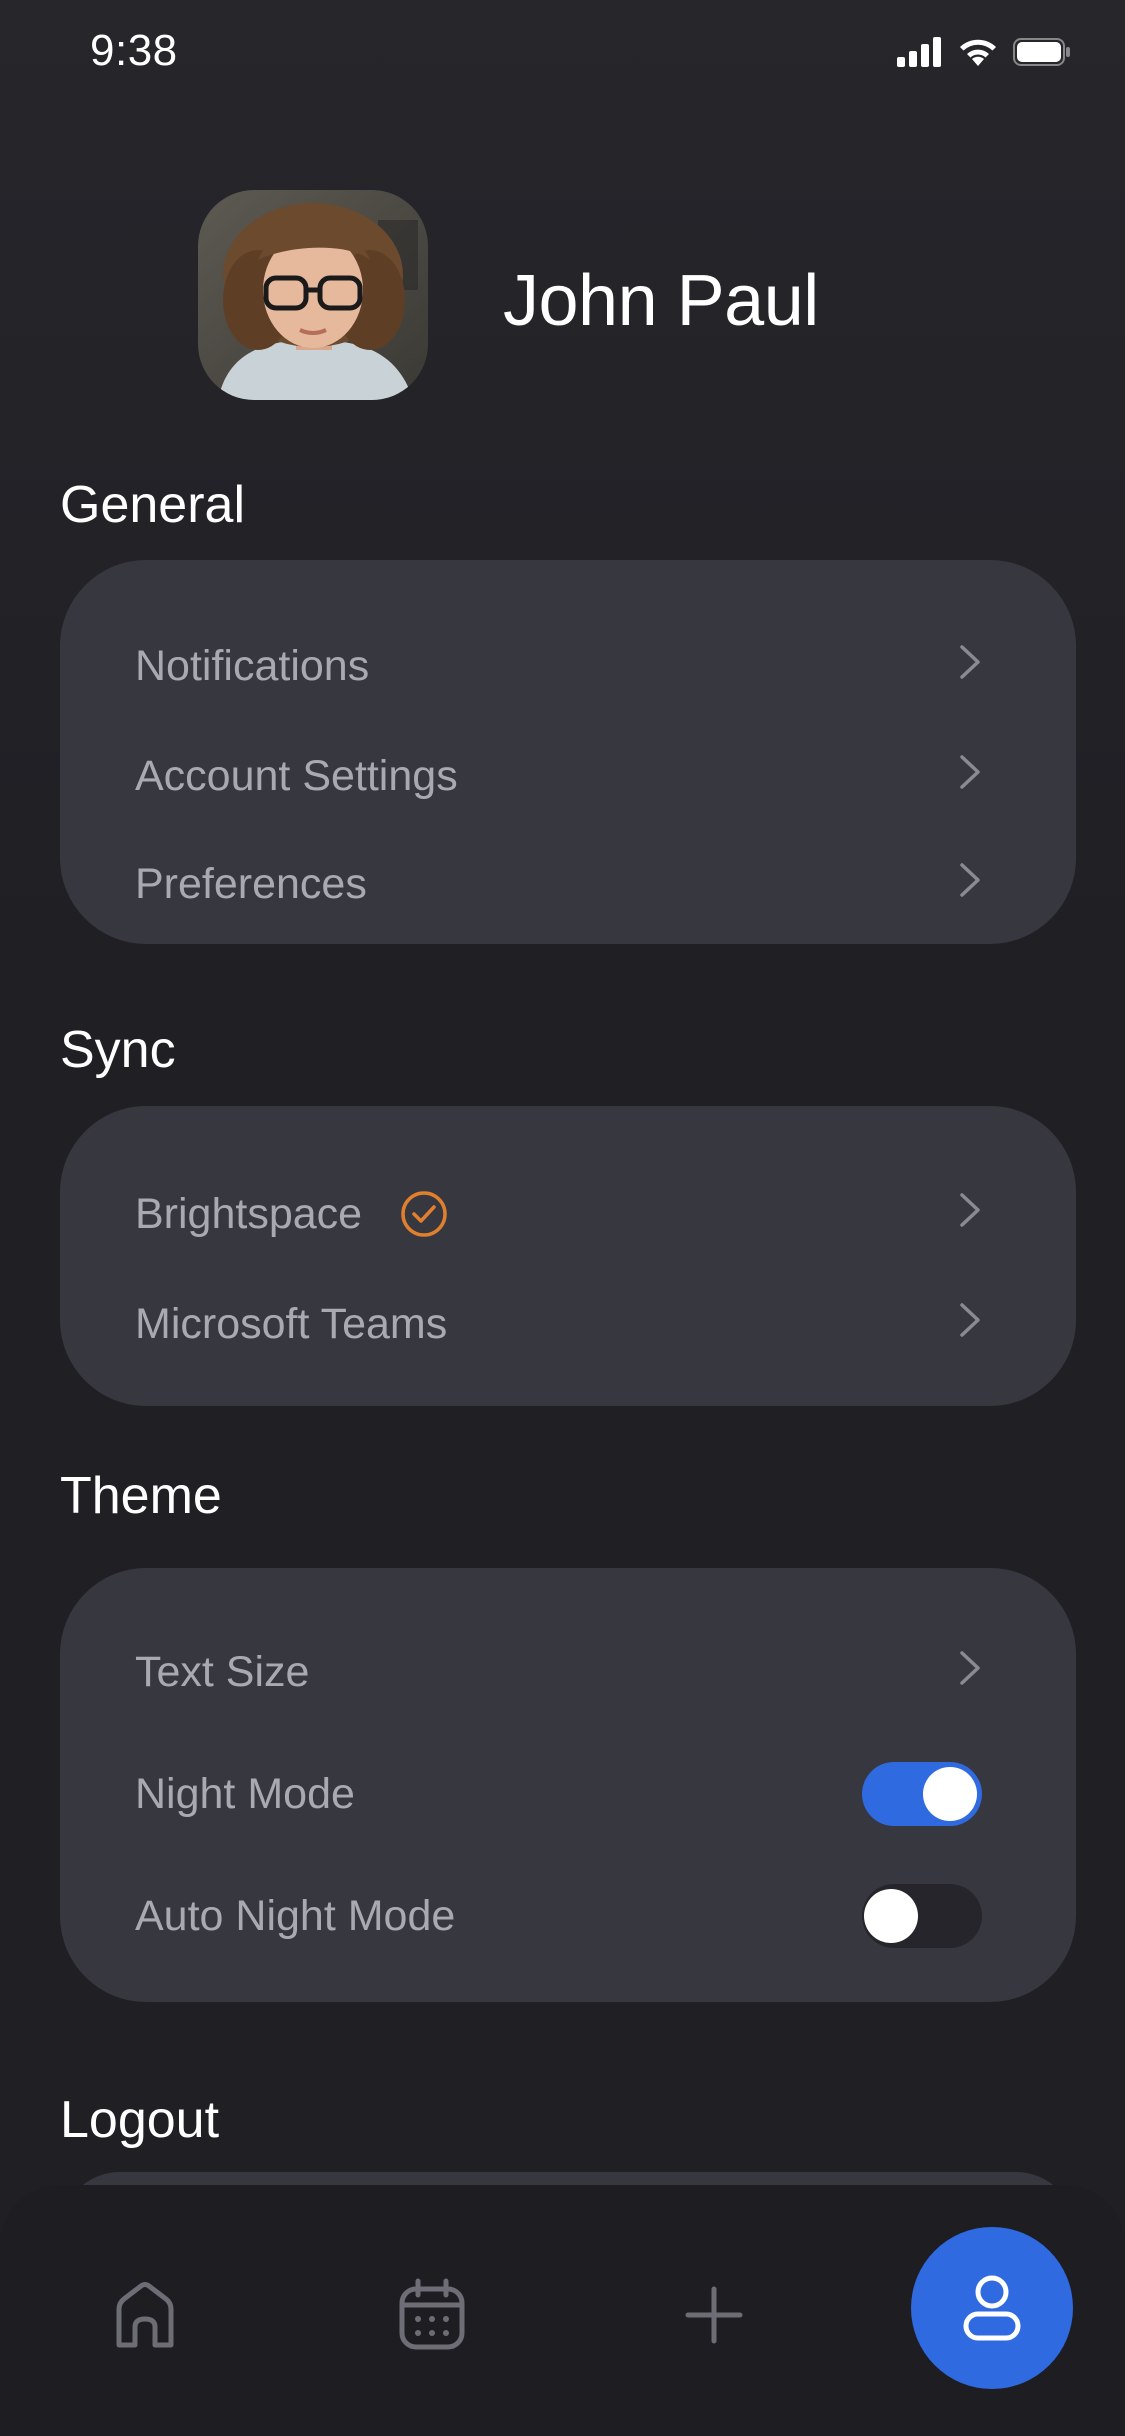 The width and height of the screenshot is (1125, 2436). I want to click on tab-profile-active, so click(992, 2308).